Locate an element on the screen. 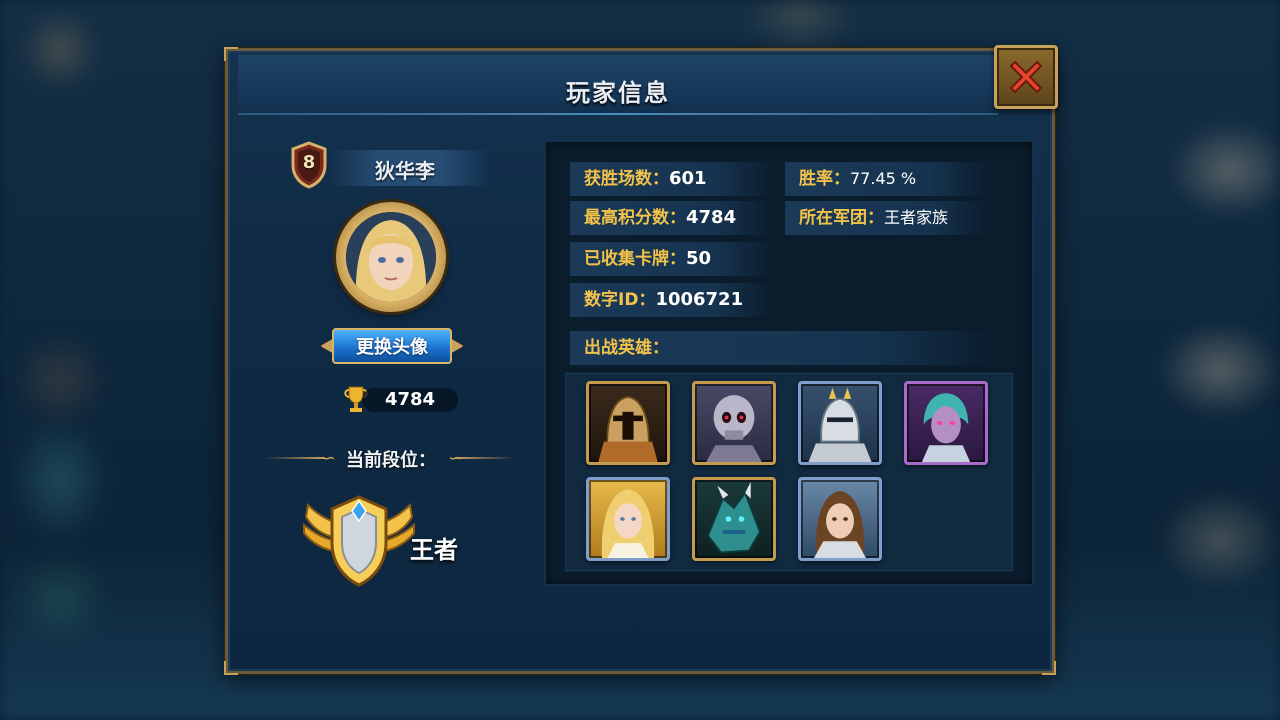 This screenshot has height=720, width=1280. trophy-count: 4784 is located at coordinates (410, 400).